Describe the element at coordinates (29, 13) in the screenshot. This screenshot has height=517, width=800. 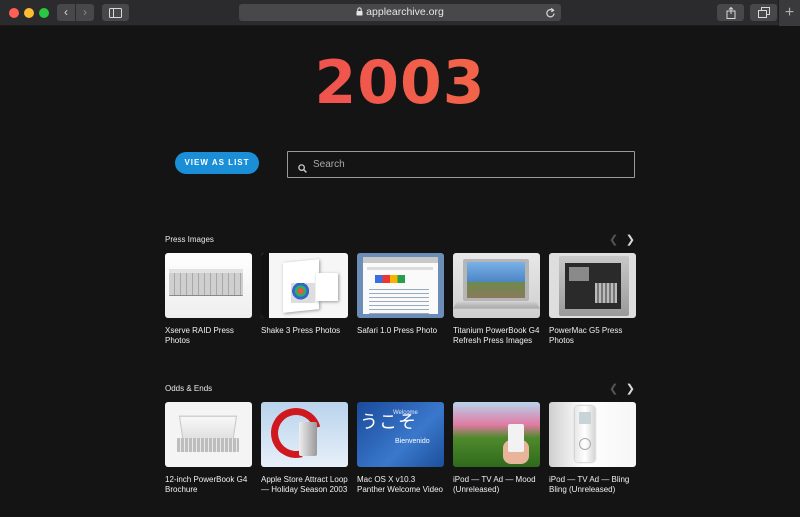
I see `minimize-window-button` at that location.